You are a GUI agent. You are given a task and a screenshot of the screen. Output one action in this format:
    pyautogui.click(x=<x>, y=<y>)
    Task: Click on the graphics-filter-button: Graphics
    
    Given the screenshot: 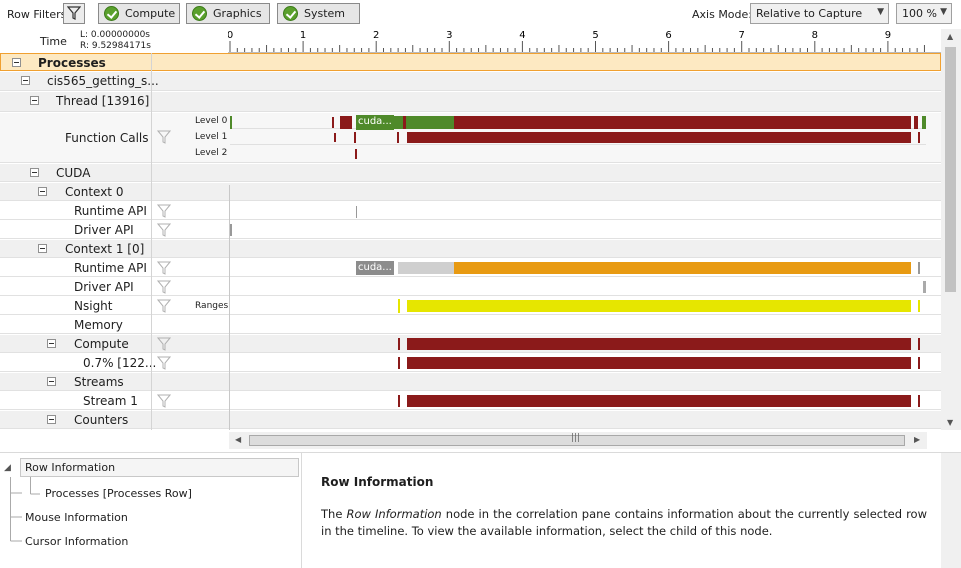 What is the action you would take?
    pyautogui.click(x=228, y=13)
    